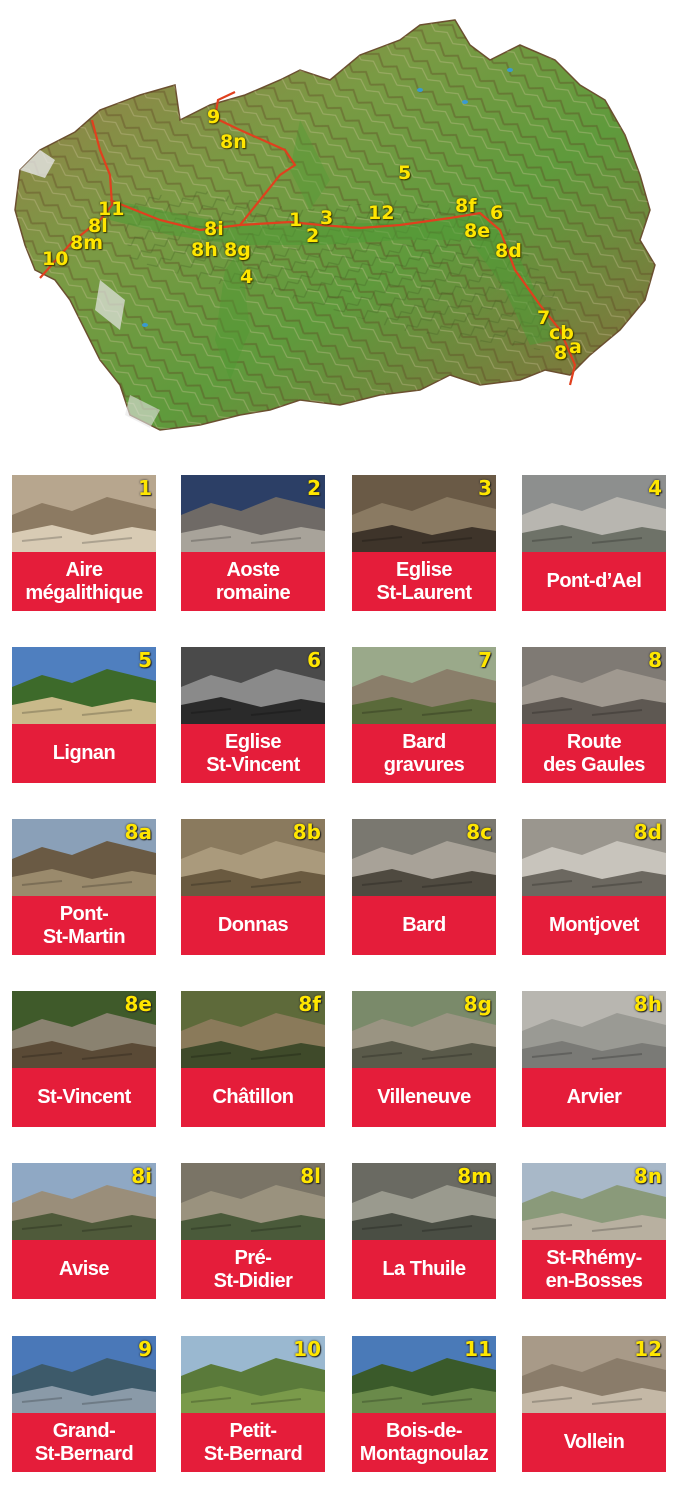 The height and width of the screenshot is (1512, 678). What do you see at coordinates (594, 1059) in the screenshot?
I see `site-card-8h: 8h Arvier` at bounding box center [594, 1059].